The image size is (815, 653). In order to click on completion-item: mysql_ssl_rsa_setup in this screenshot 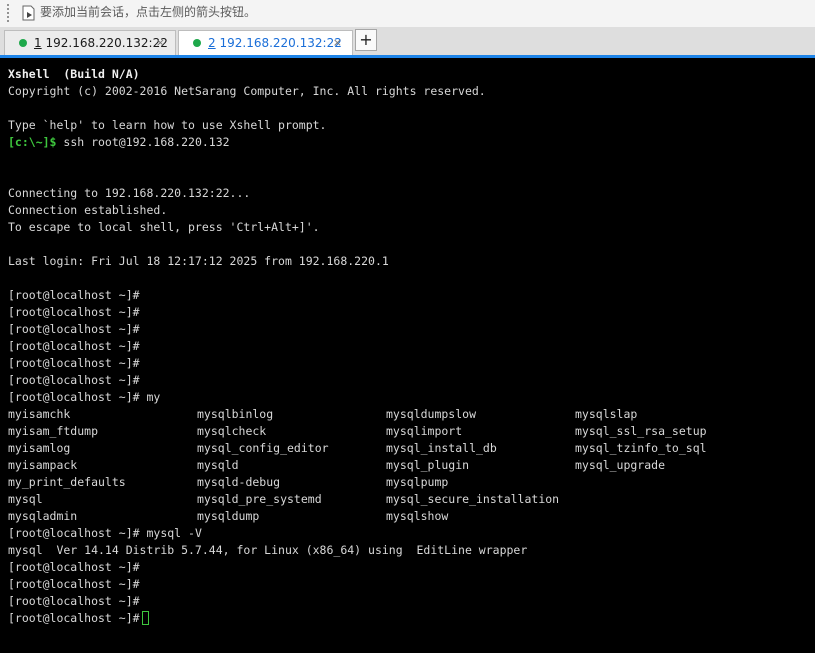, I will do `click(641, 431)`.